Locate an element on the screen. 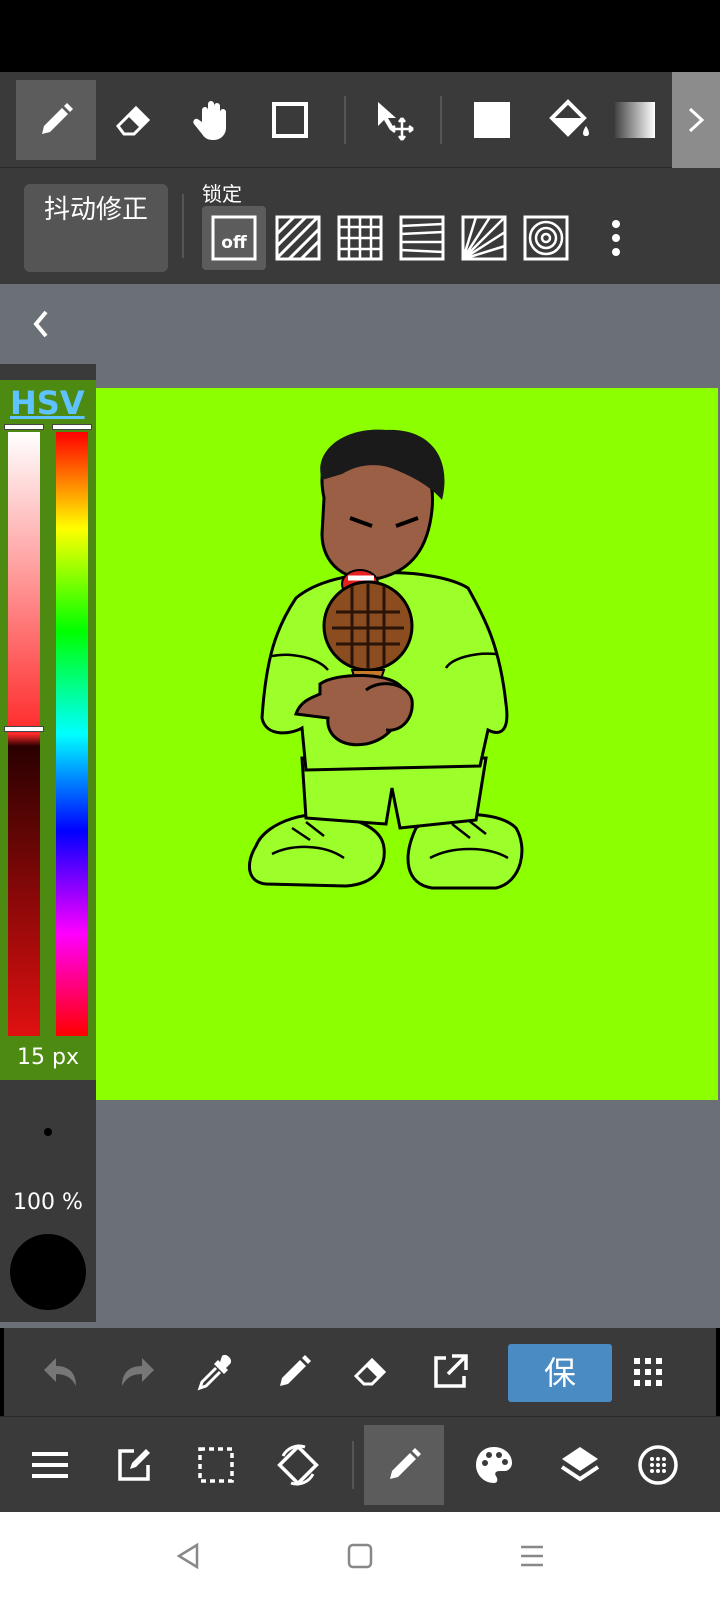 This screenshot has width=720, height=1600. brush-settings-button is located at coordinates (404, 1465).